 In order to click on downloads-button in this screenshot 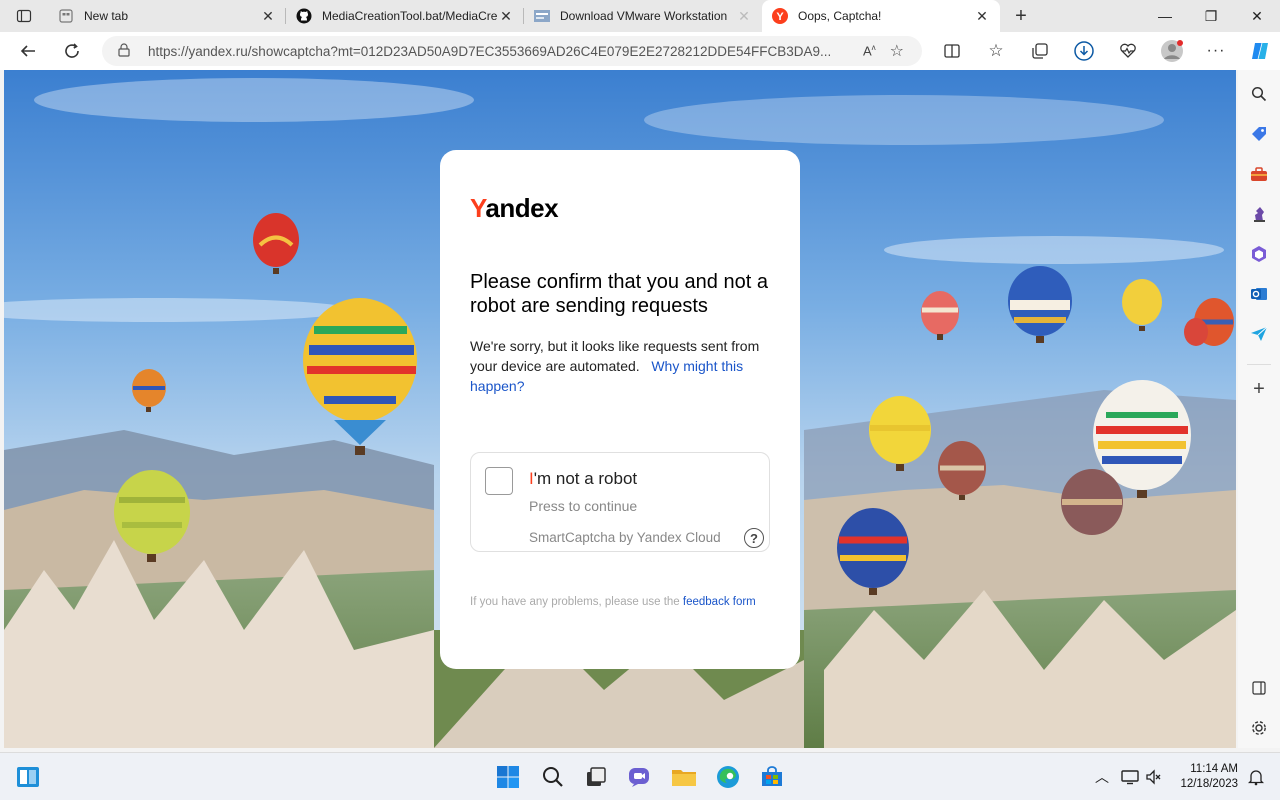, I will do `click(1084, 51)`.